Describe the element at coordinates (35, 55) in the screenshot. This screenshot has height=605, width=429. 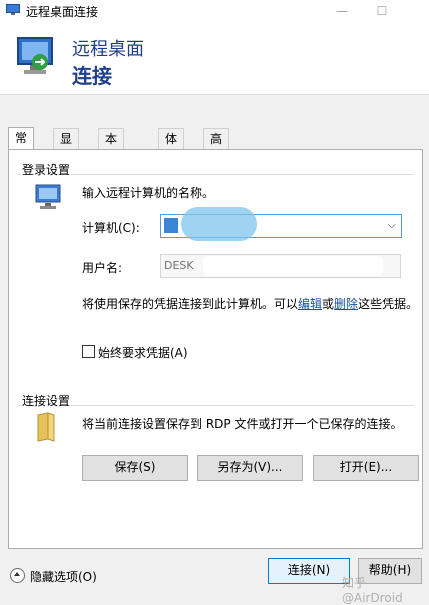
I see `remote-desktop-icon` at that location.